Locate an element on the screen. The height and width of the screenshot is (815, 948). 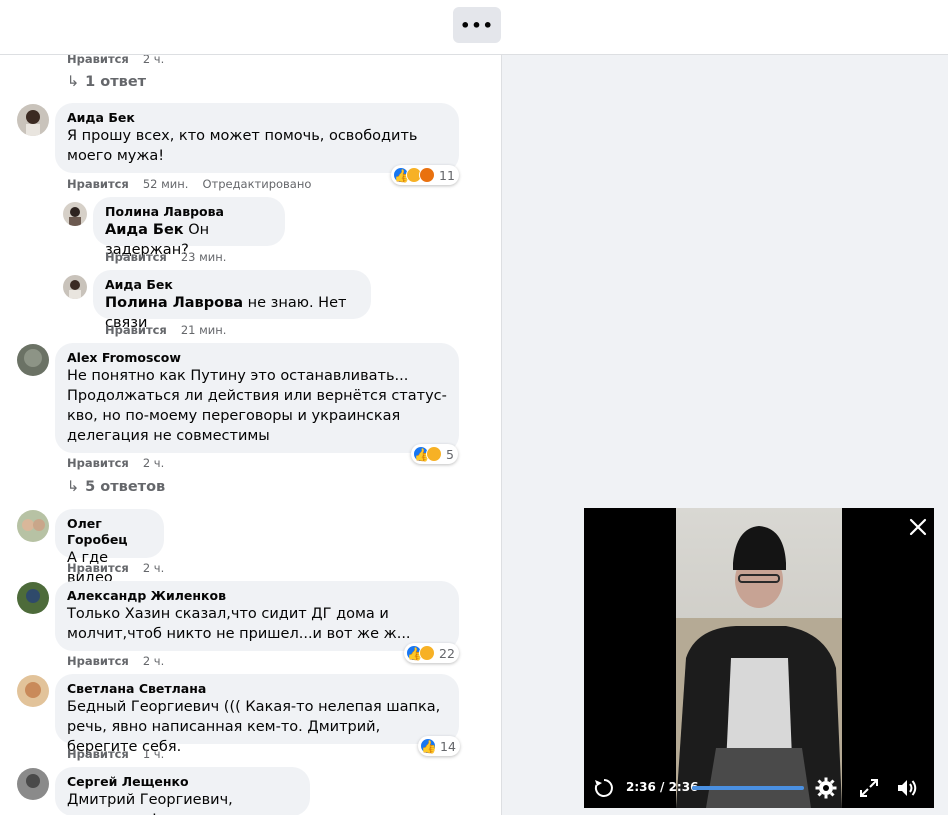
mention-link: Аида Бек is located at coordinates (144, 230).